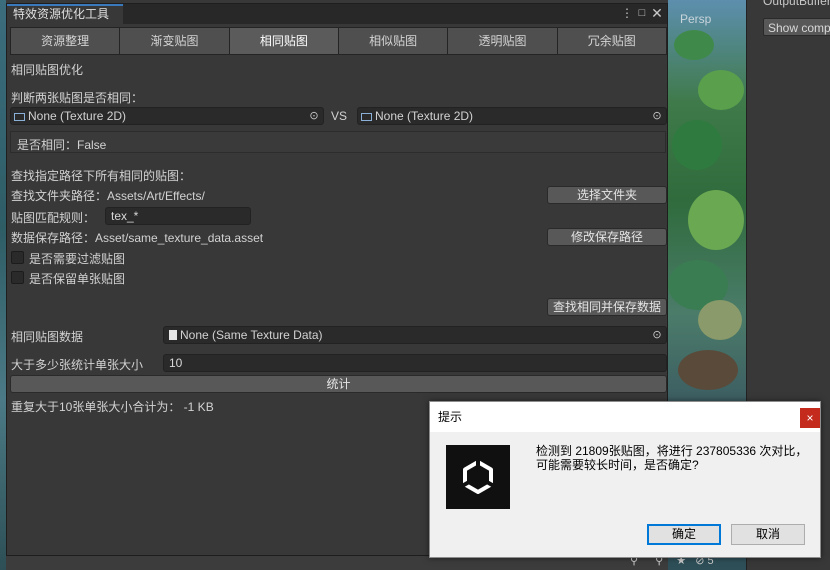 The width and height of the screenshot is (830, 570). Describe the element at coordinates (167, 116) in the screenshot. I see `texture-a-field: None (Texture 2D) ⊙` at that location.